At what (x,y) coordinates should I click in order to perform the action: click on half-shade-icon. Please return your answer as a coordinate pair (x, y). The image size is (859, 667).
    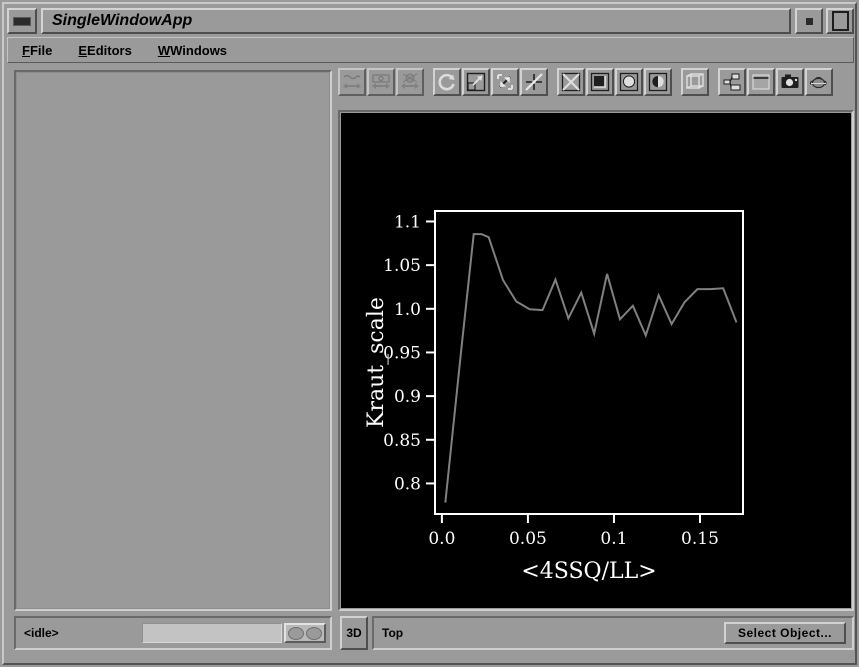
    Looking at the image, I should click on (658, 82).